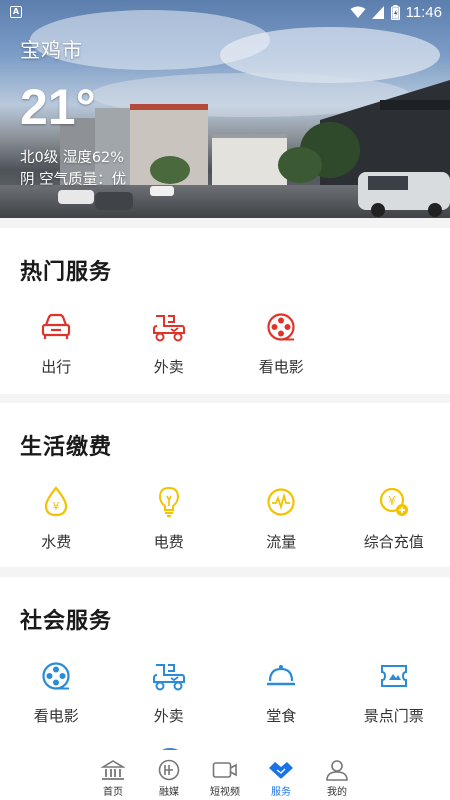 The width and height of the screenshot is (450, 800). I want to click on battery-icon, so click(395, 12).